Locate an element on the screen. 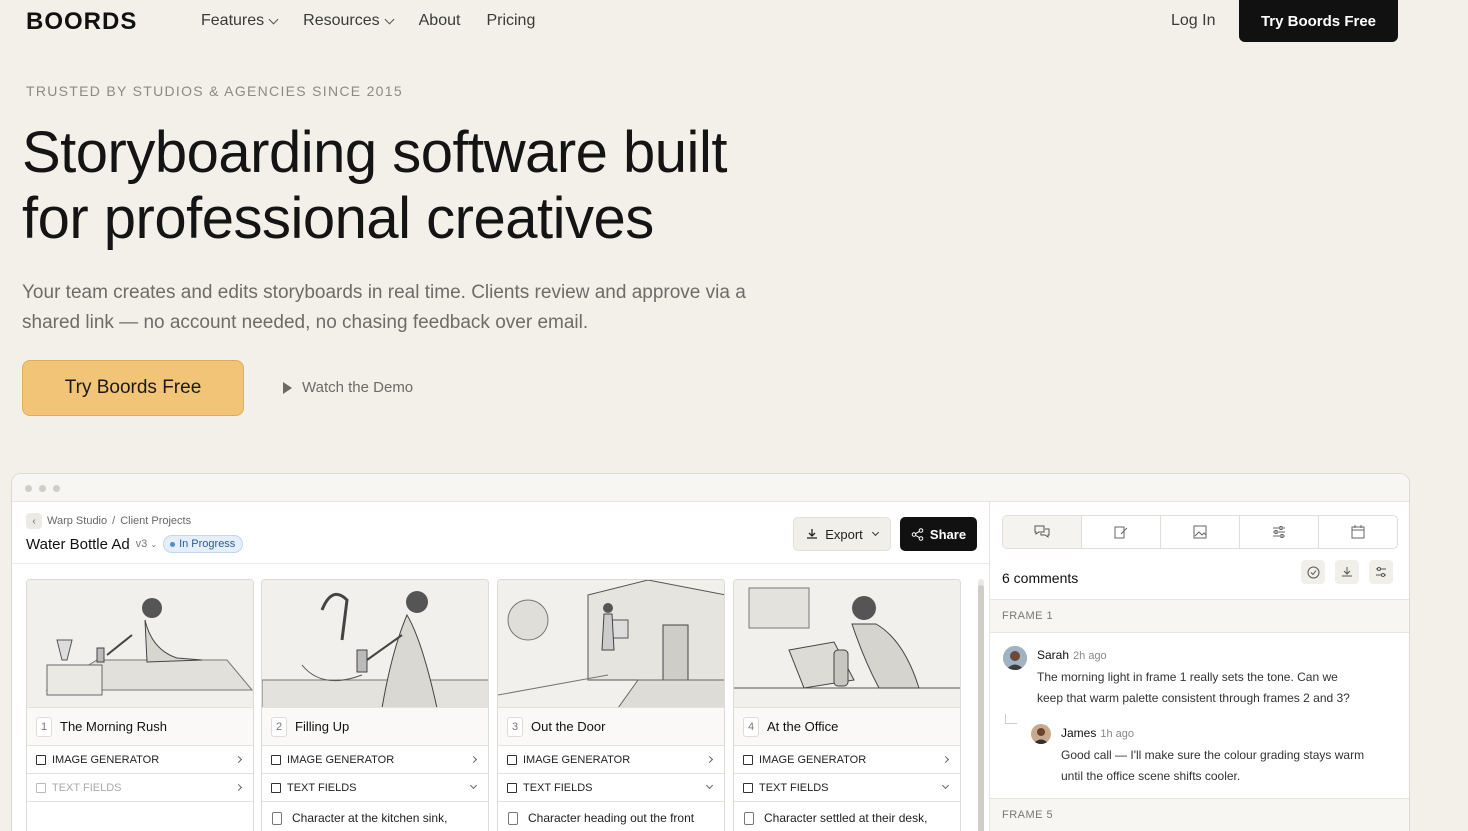 The height and width of the screenshot is (831, 1468). frame-number: 3 is located at coordinates (515, 726).